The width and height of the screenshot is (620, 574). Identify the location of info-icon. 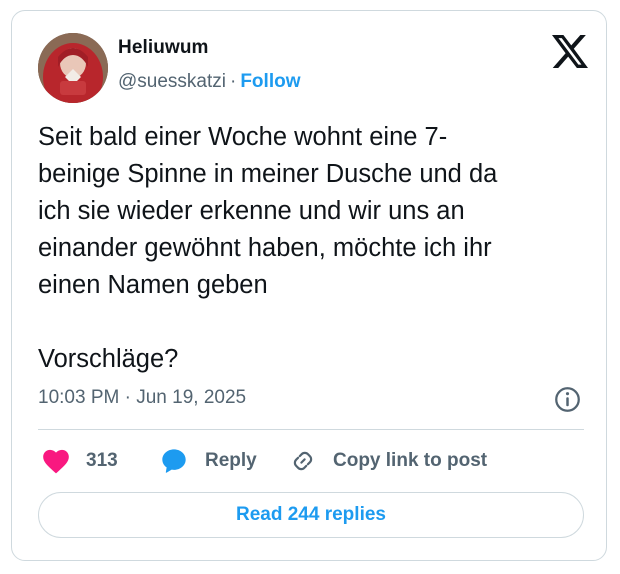
(567, 399).